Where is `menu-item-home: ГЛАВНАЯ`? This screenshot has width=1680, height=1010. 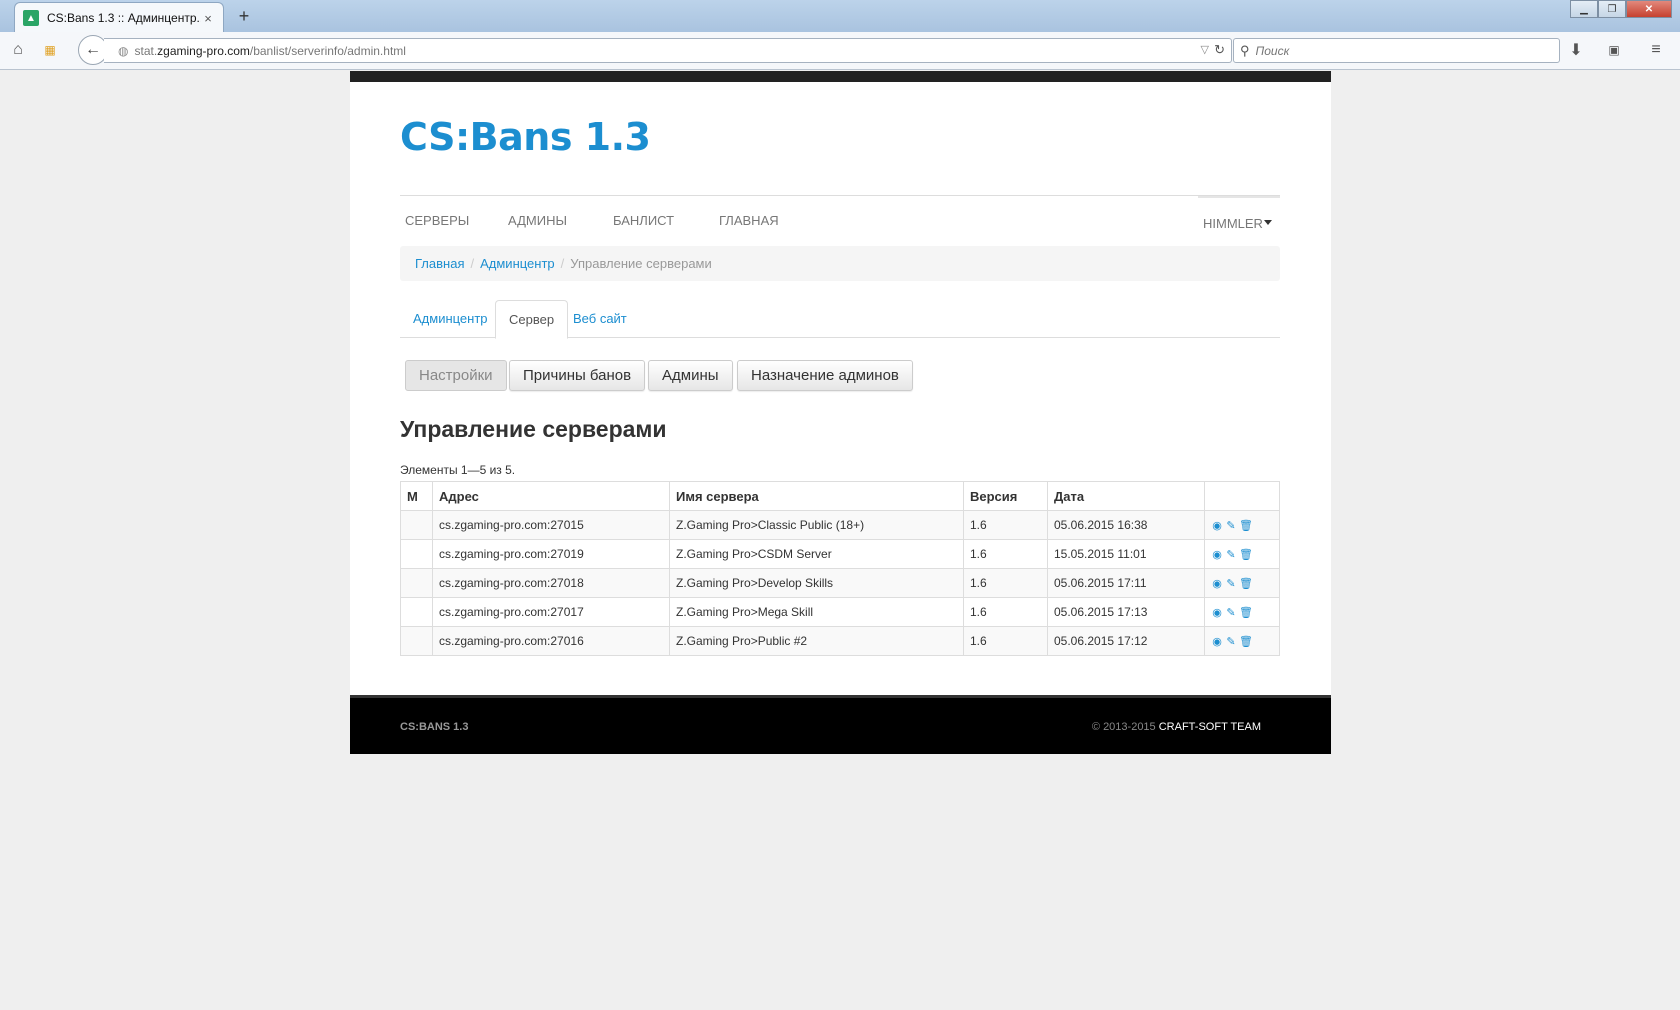
menu-item-home: ГЛАВНАЯ is located at coordinates (749, 220).